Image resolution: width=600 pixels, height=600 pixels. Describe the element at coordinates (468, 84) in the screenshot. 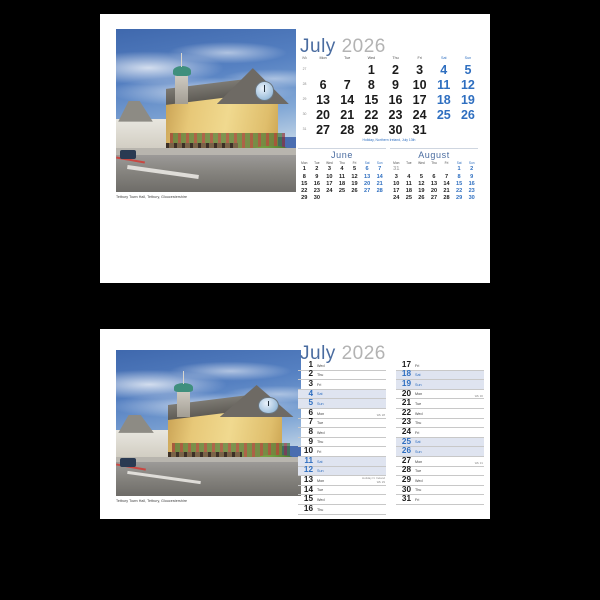

I see `day-cell-12: 12` at that location.